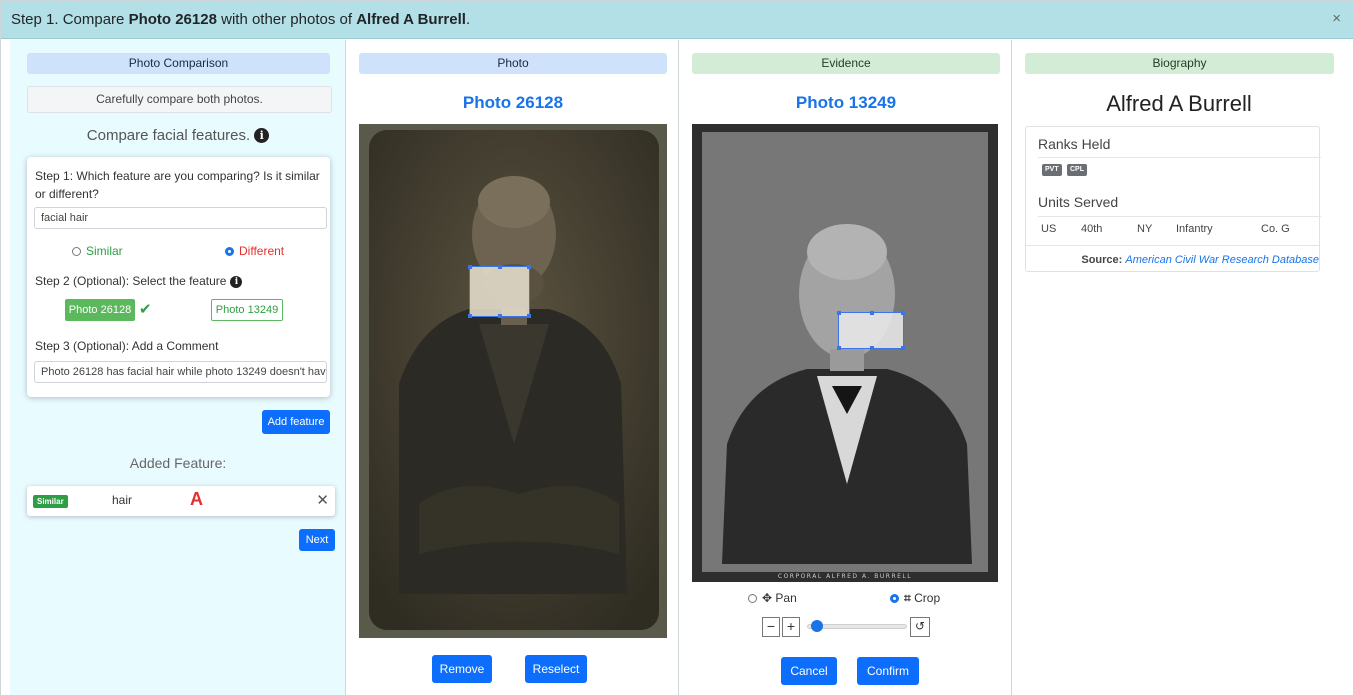  I want to click on added-feature-item: Similar hair A ✕, so click(181, 501).